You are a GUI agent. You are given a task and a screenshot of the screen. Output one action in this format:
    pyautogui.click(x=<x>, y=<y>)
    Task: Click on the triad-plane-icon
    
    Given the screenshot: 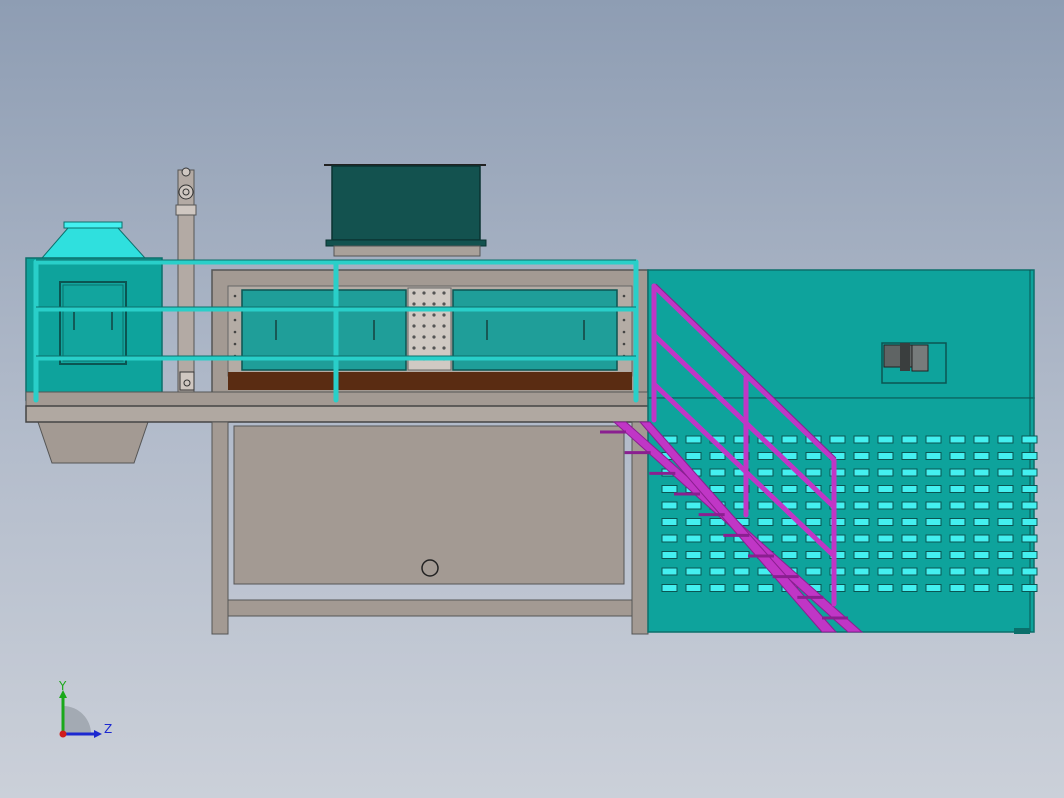 What is the action you would take?
    pyautogui.click(x=77, y=720)
    